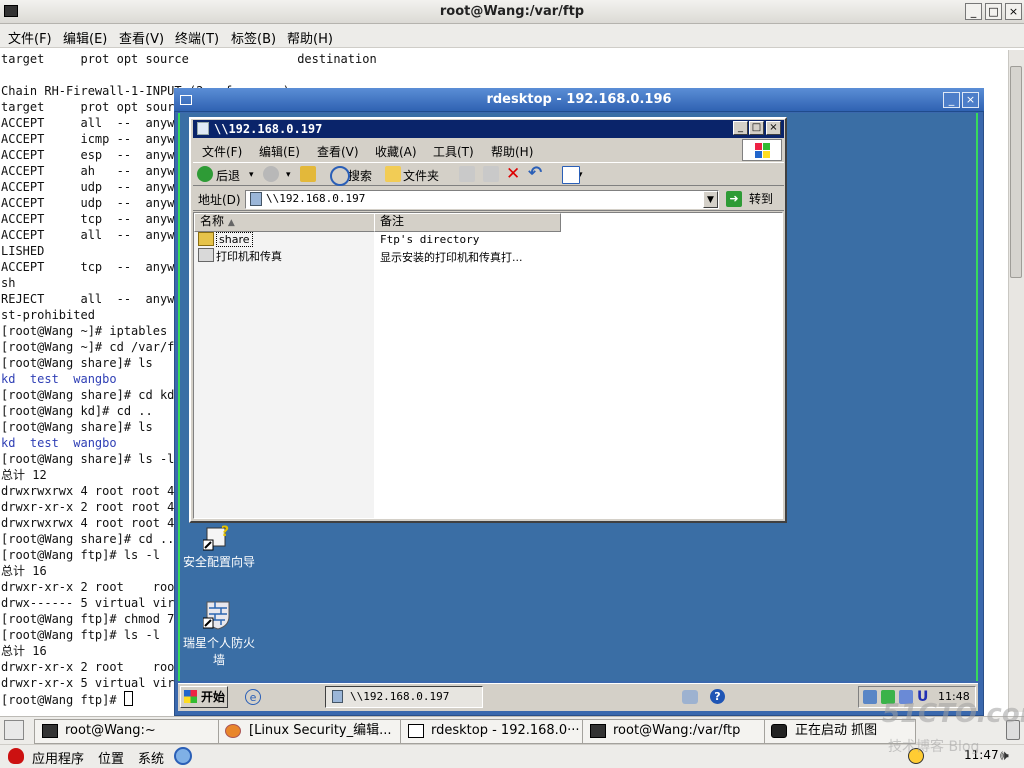 This screenshot has width=1024, height=768. I want to click on forward-arrow-icon, so click(271, 174).